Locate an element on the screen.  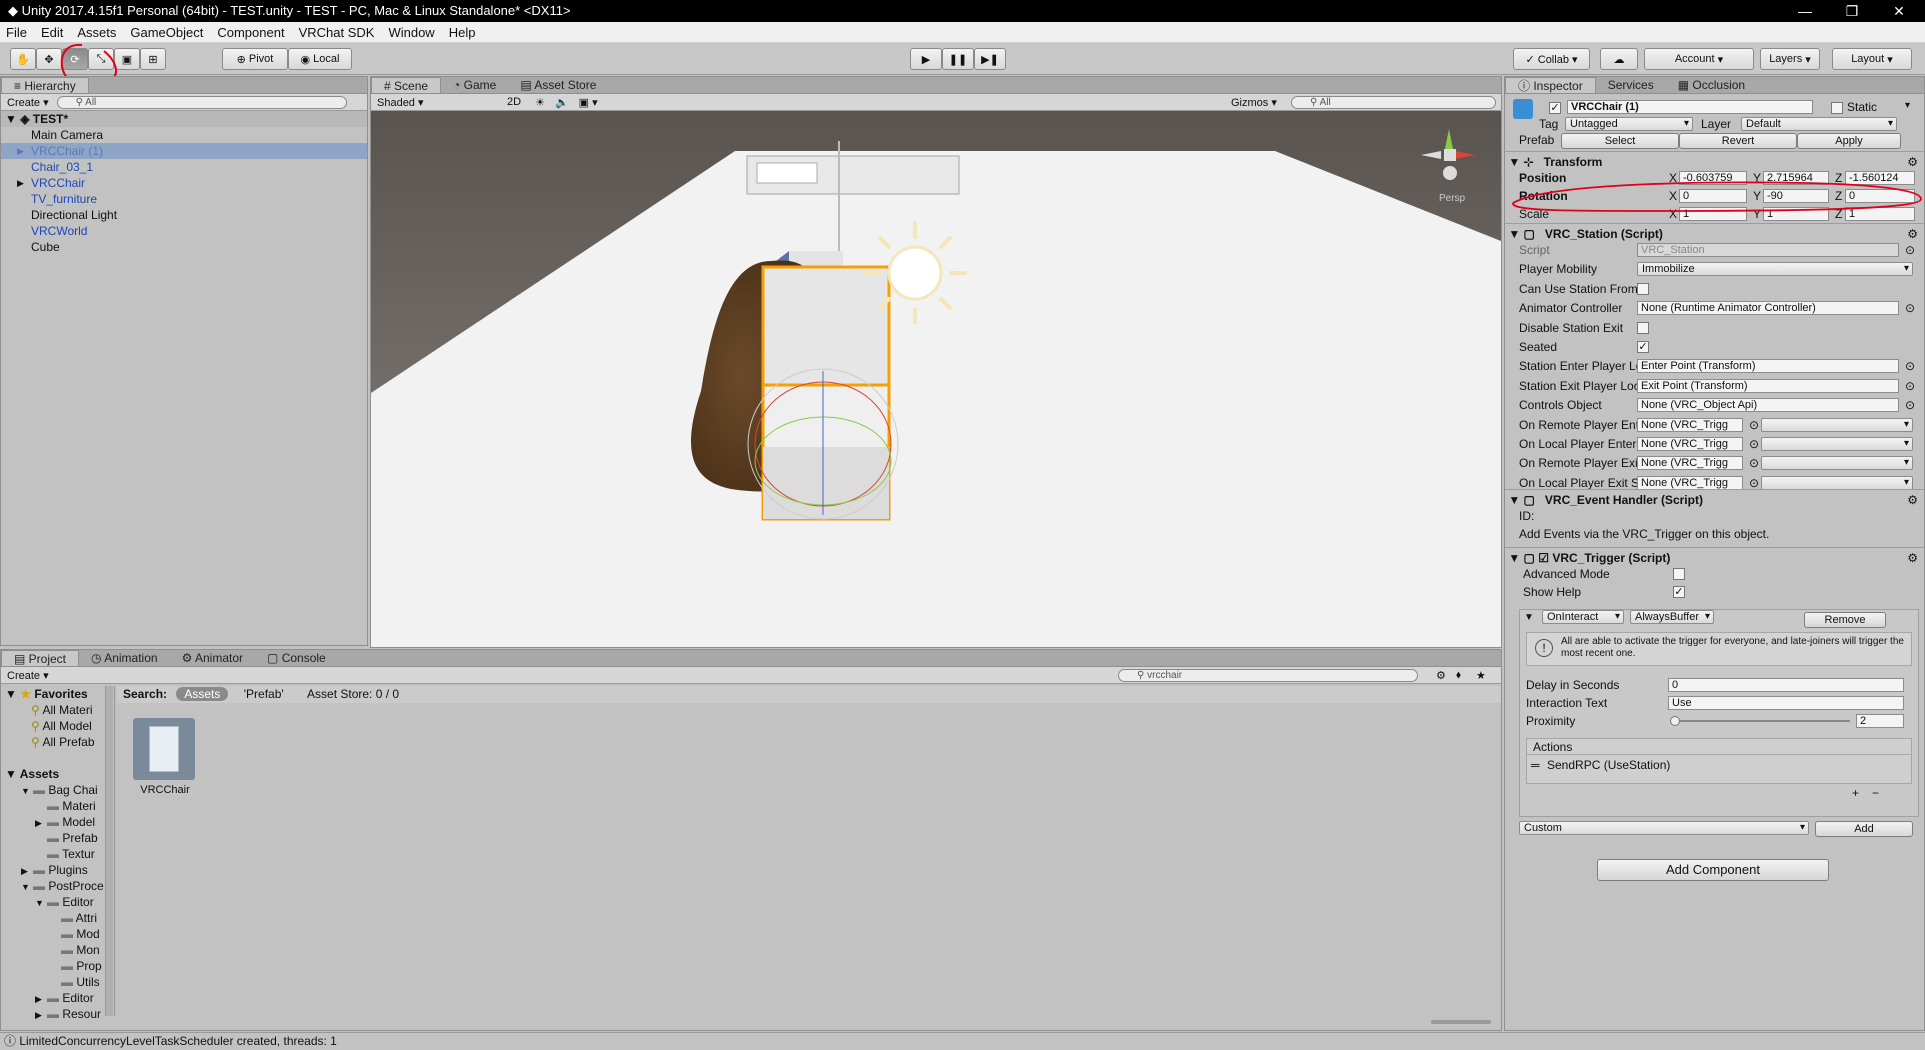
folder-tree-item: ▼ ▬ Editor is located at coordinates (57, 902).